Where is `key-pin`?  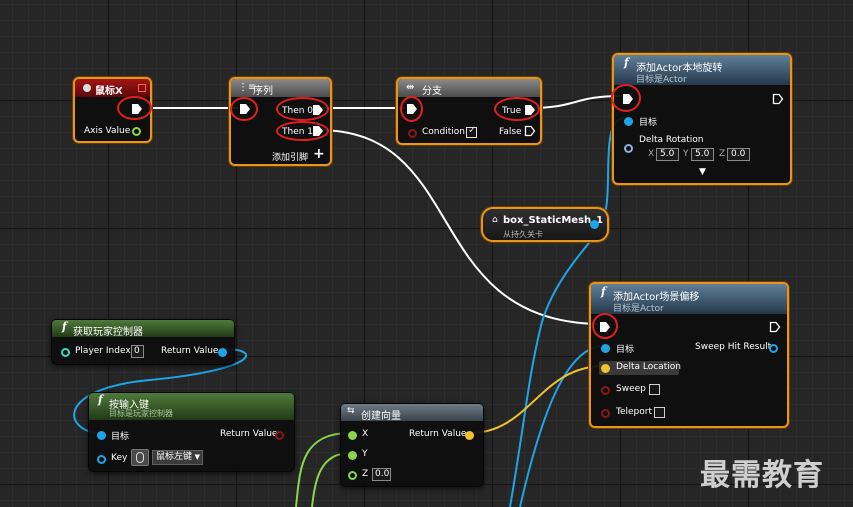
key-pin is located at coordinates (101, 459).